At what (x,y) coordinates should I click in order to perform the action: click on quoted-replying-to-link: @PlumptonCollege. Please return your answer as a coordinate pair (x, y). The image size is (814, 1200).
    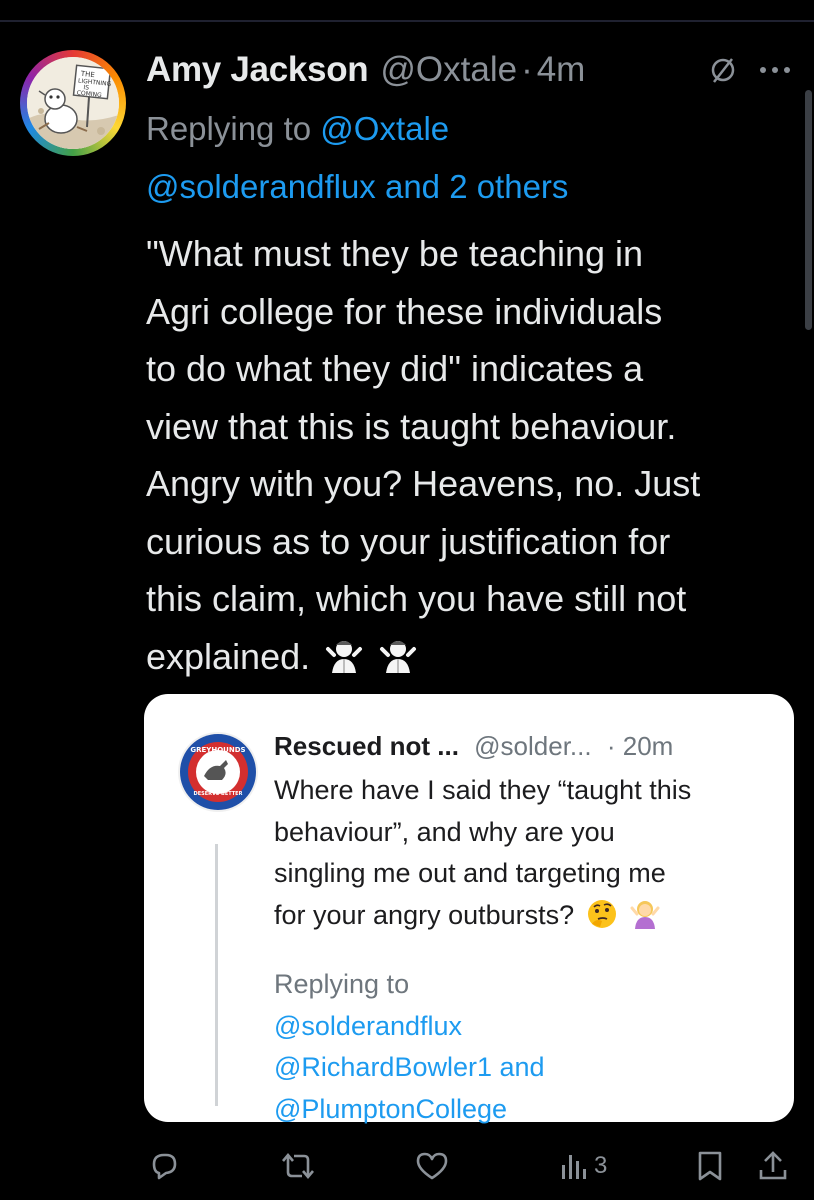
    Looking at the image, I should click on (391, 1108).